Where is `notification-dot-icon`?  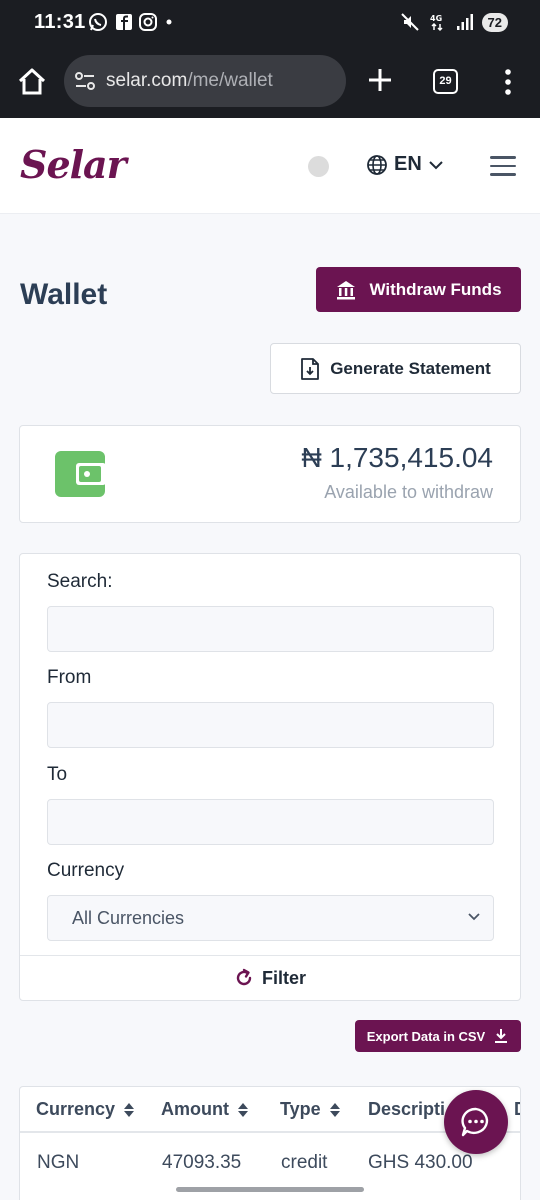
notification-dot-icon is located at coordinates (169, 22).